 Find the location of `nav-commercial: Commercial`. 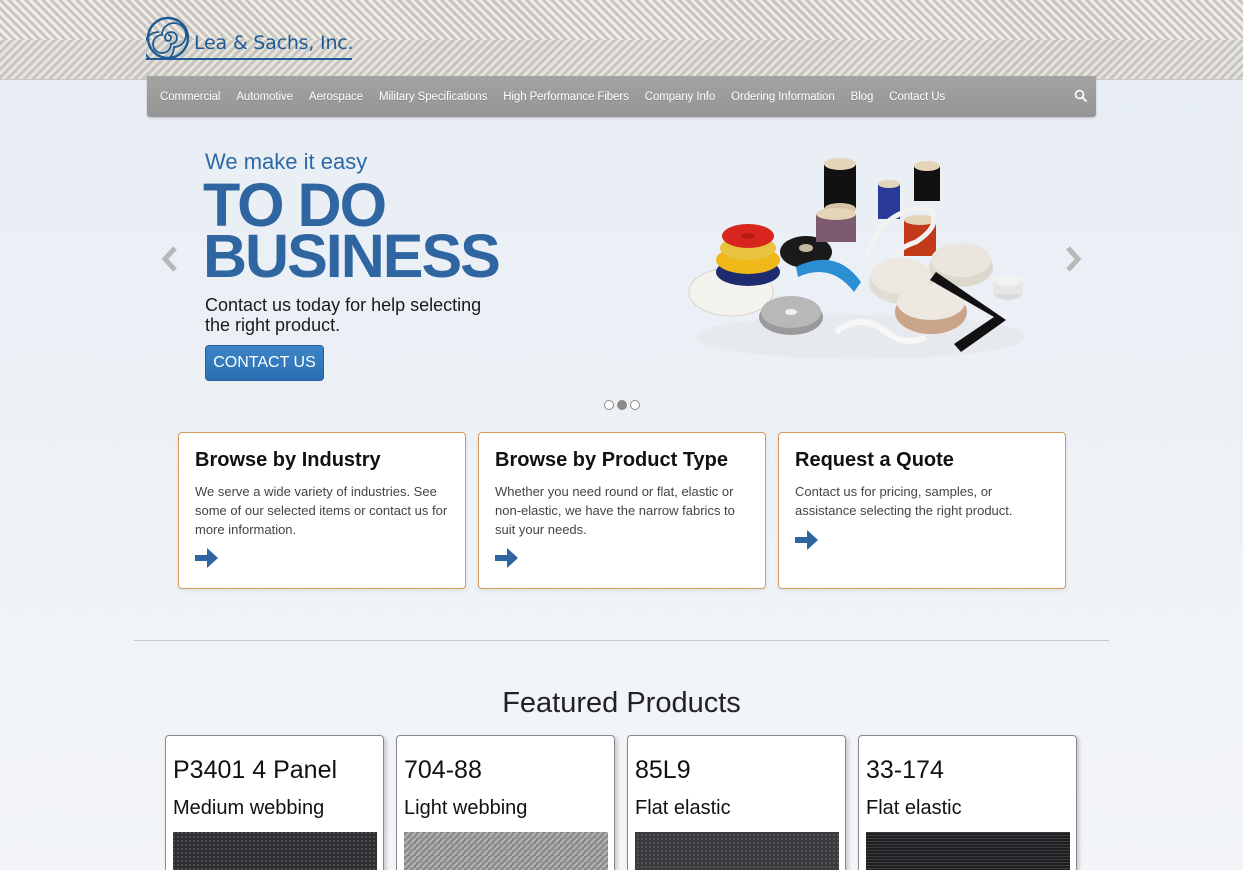

nav-commercial: Commercial is located at coordinates (190, 97).